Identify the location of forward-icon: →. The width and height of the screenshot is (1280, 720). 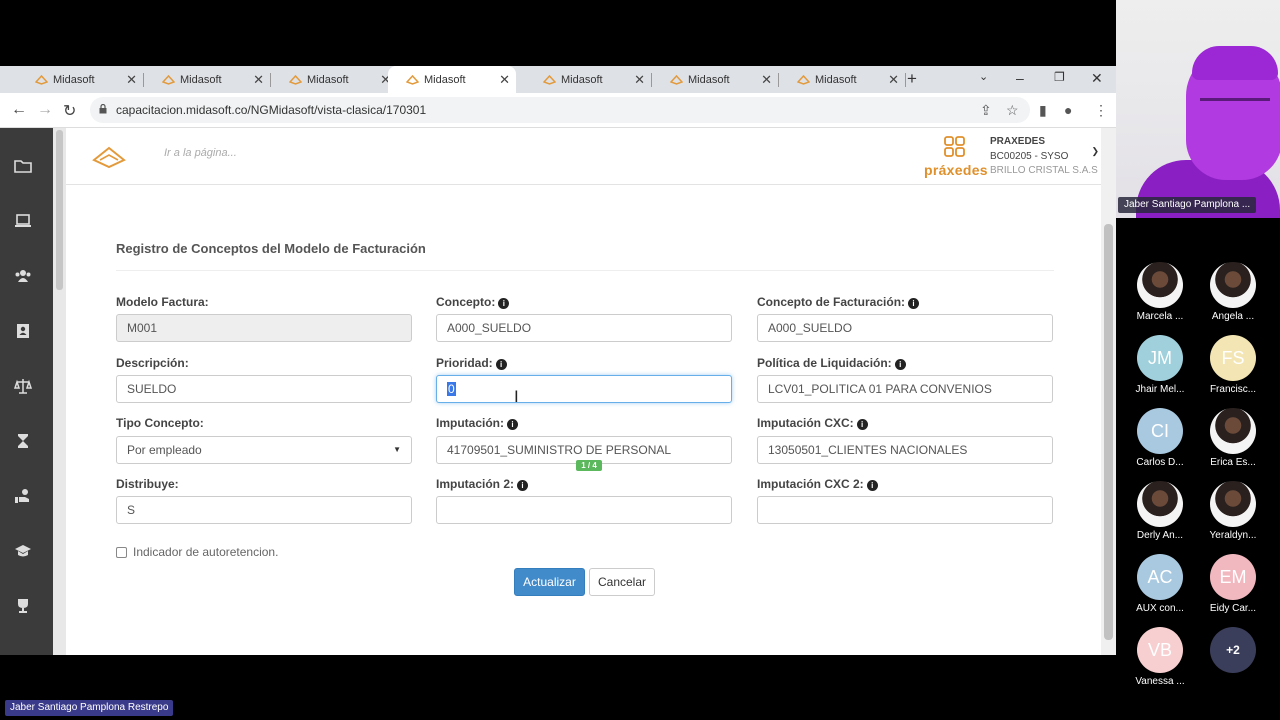
(45, 110).